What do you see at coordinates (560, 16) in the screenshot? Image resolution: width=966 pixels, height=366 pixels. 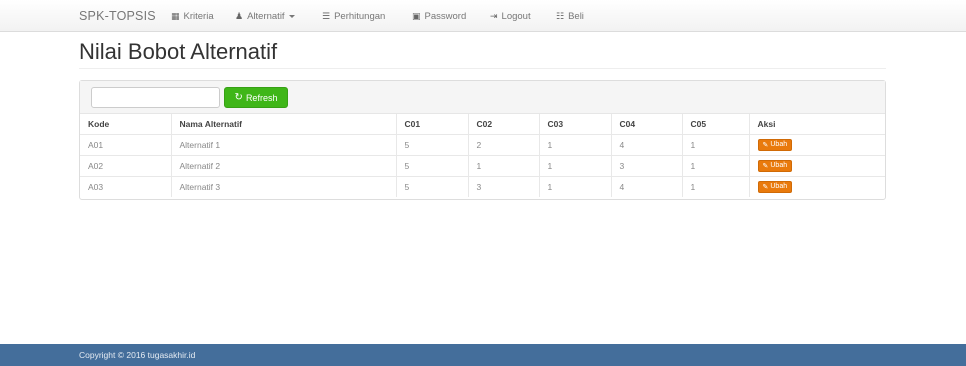 I see `cart-icon: ☷` at bounding box center [560, 16].